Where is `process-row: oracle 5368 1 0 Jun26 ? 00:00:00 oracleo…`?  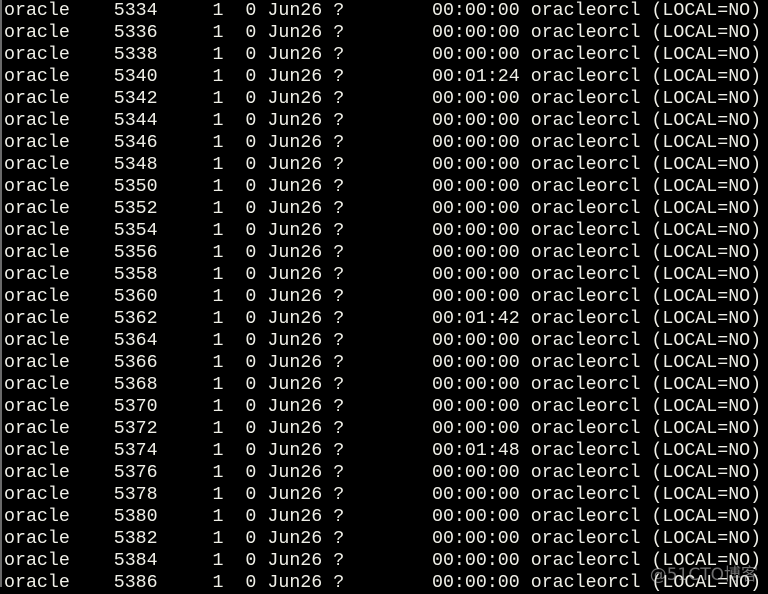 process-row: oracle 5368 1 0 Jun26 ? 00:00:00 oracleo… is located at coordinates (382, 385).